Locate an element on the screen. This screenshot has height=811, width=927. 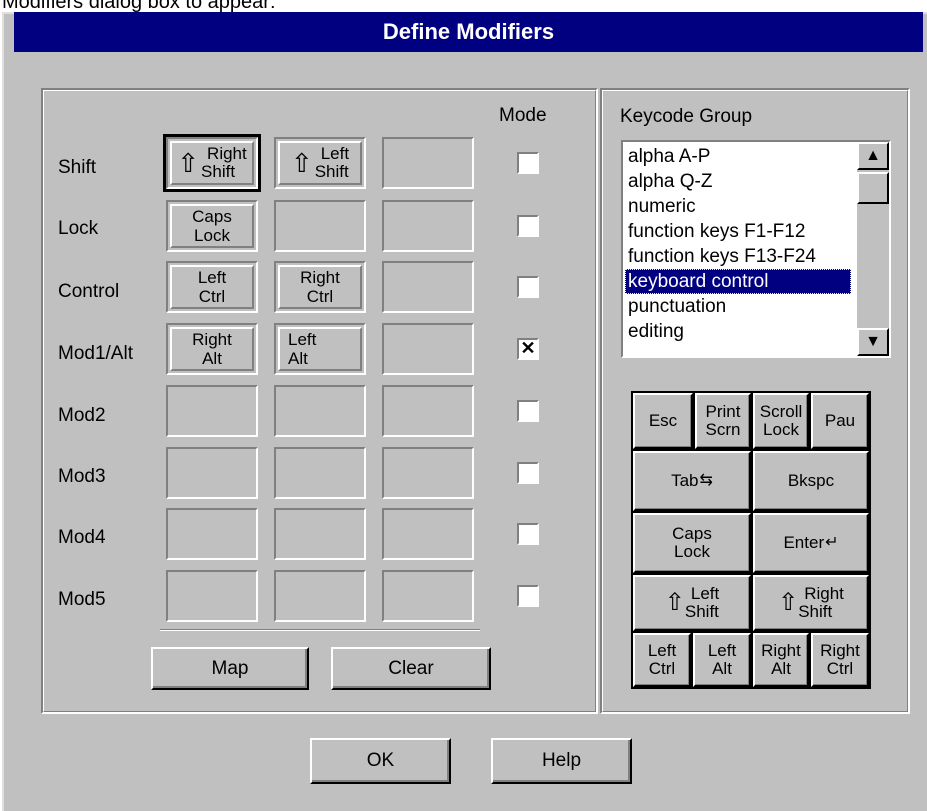
left-alt-key: Left Alt is located at coordinates (320, 349).